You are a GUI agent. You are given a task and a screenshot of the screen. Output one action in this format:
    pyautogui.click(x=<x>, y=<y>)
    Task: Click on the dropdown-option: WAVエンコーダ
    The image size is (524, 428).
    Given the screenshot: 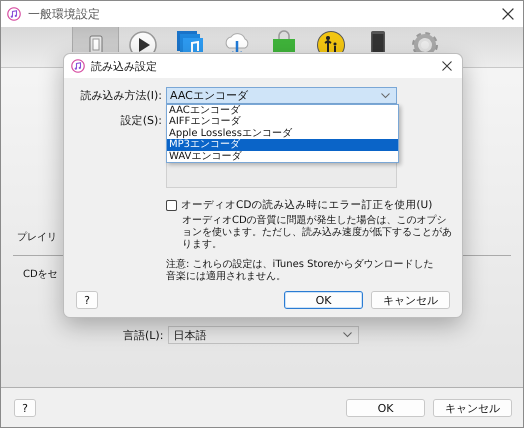 What is the action you would take?
    pyautogui.click(x=282, y=156)
    